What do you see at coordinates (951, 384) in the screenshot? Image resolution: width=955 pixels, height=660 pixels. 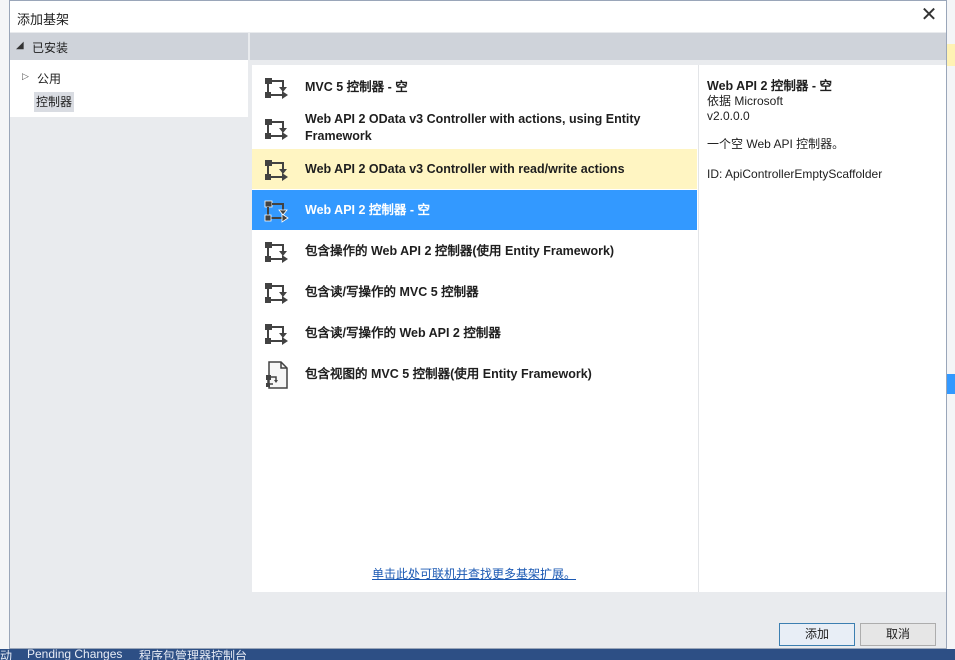 I see `ide-highlight-blue` at bounding box center [951, 384].